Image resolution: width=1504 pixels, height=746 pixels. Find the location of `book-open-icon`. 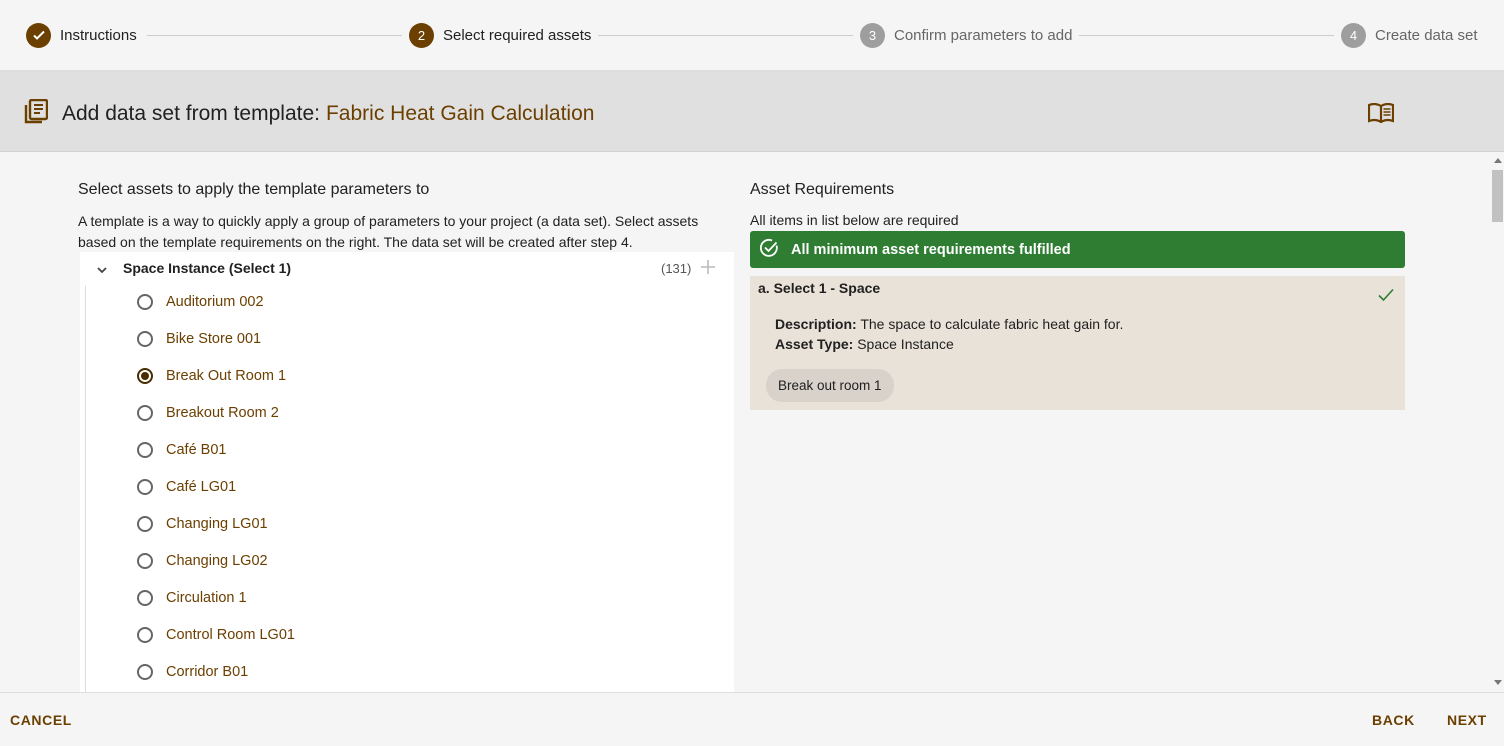

book-open-icon is located at coordinates (1381, 115).